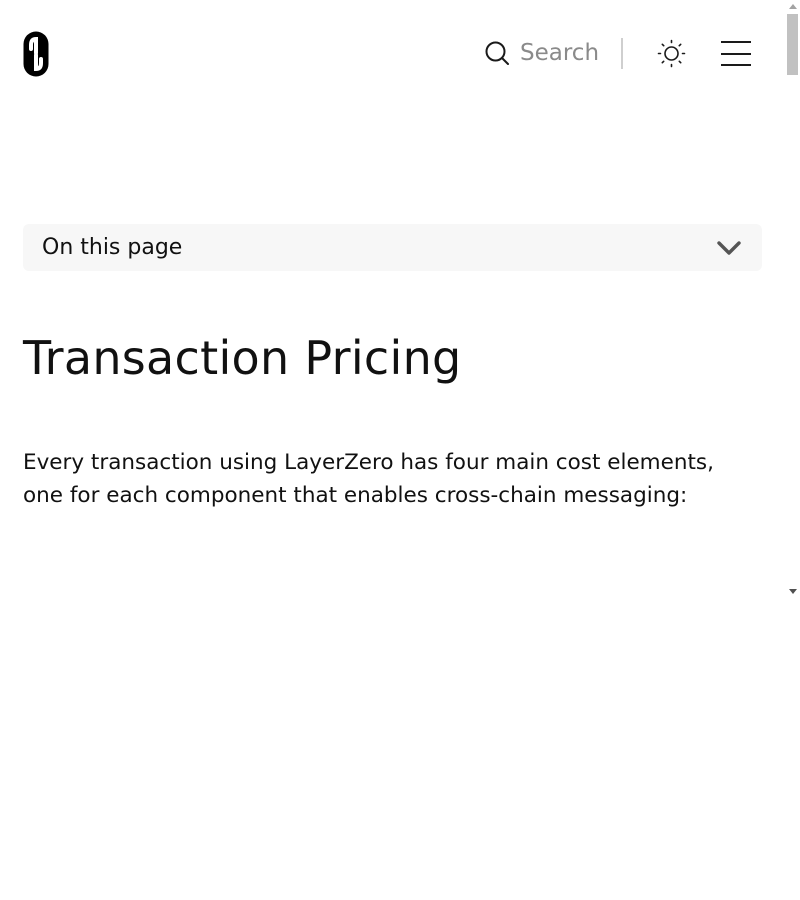  I want to click on page-title: Transaction Pricing, so click(242, 358).